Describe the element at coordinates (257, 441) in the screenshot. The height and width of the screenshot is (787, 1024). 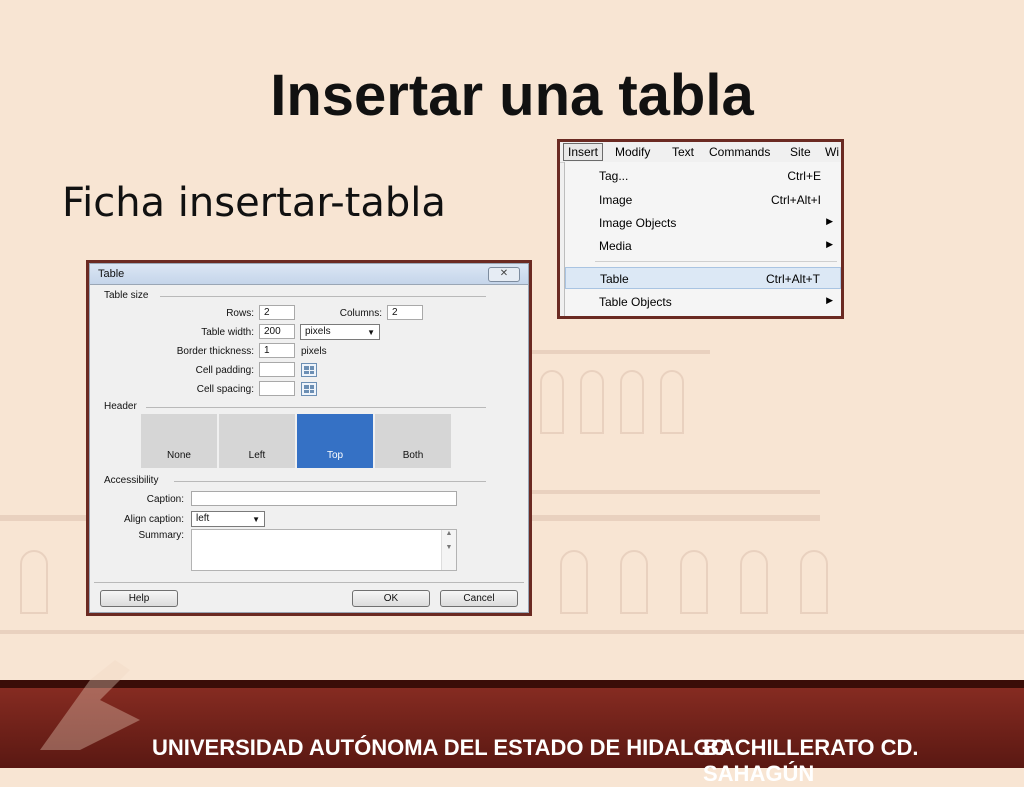
I see `header-option-left: Left` at that location.